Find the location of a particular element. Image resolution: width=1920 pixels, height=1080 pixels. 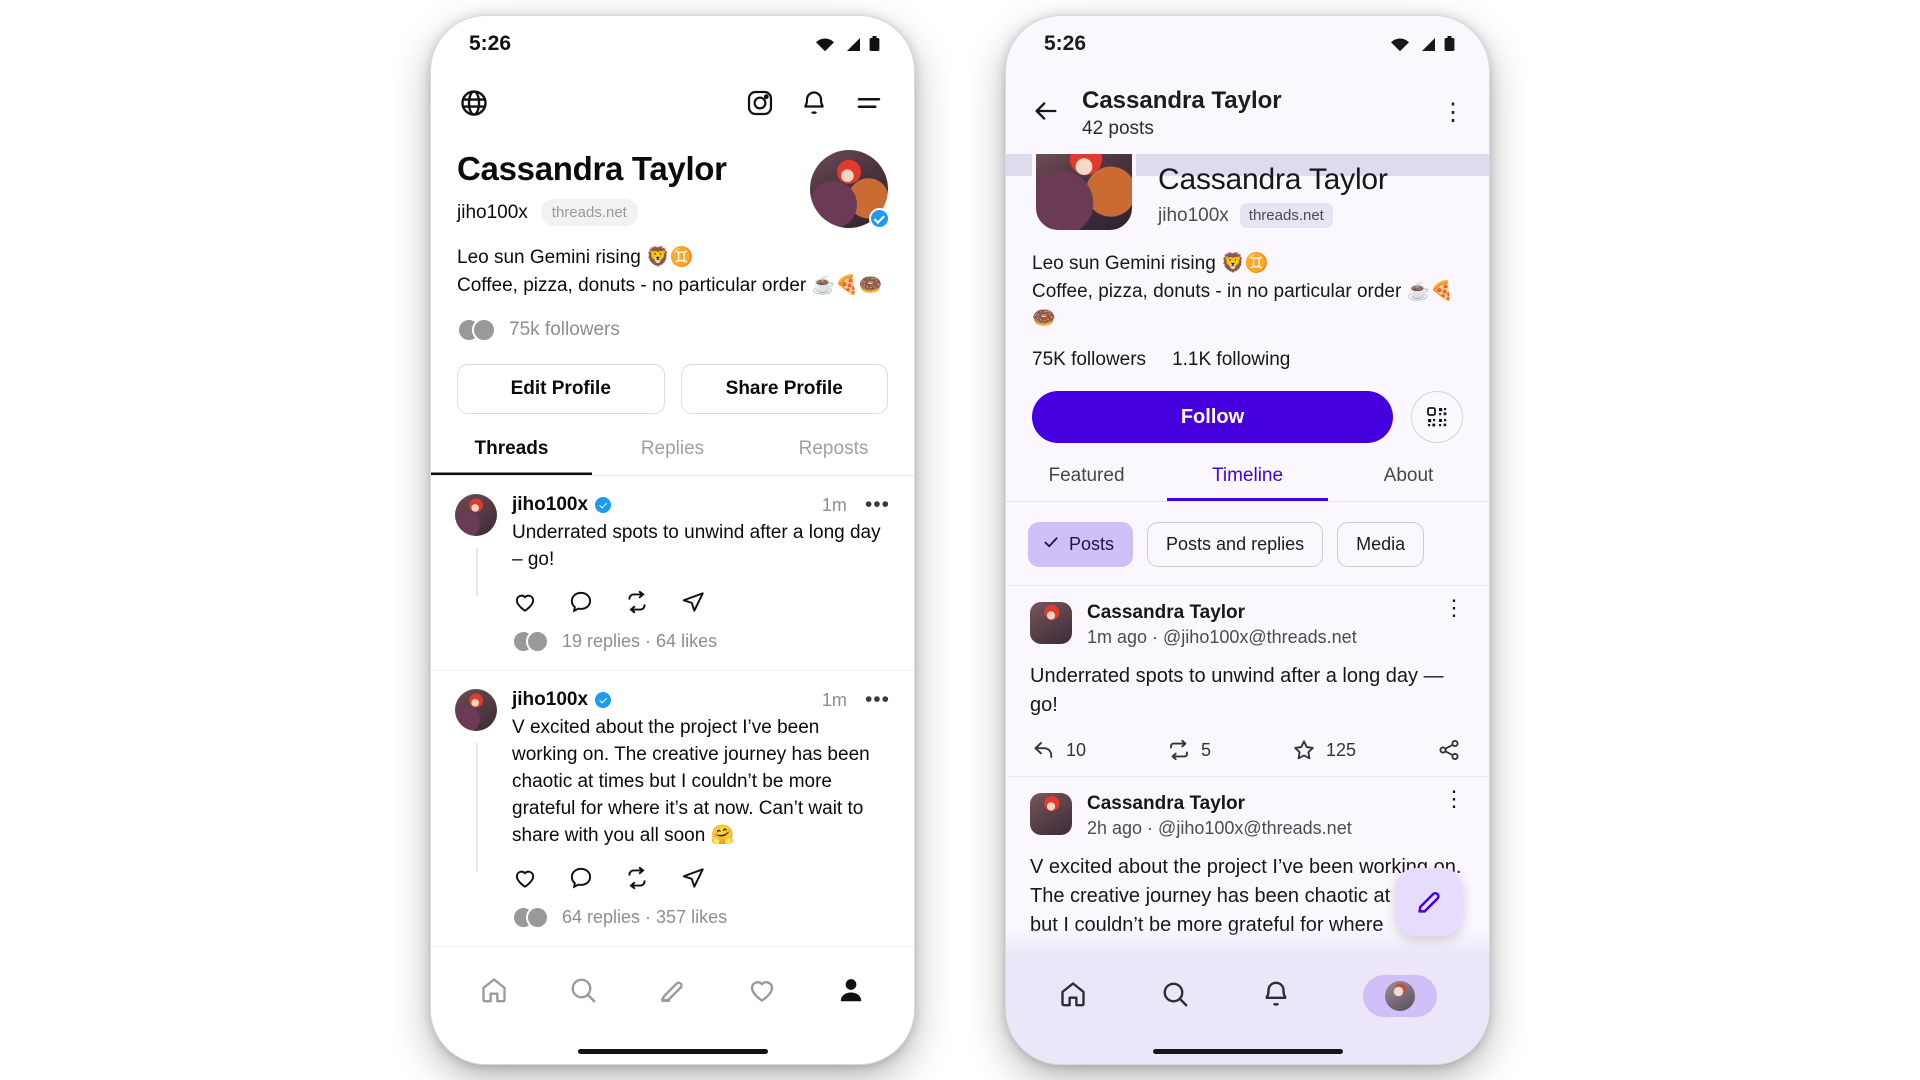

following-count: 1.1K following is located at coordinates (1231, 360).